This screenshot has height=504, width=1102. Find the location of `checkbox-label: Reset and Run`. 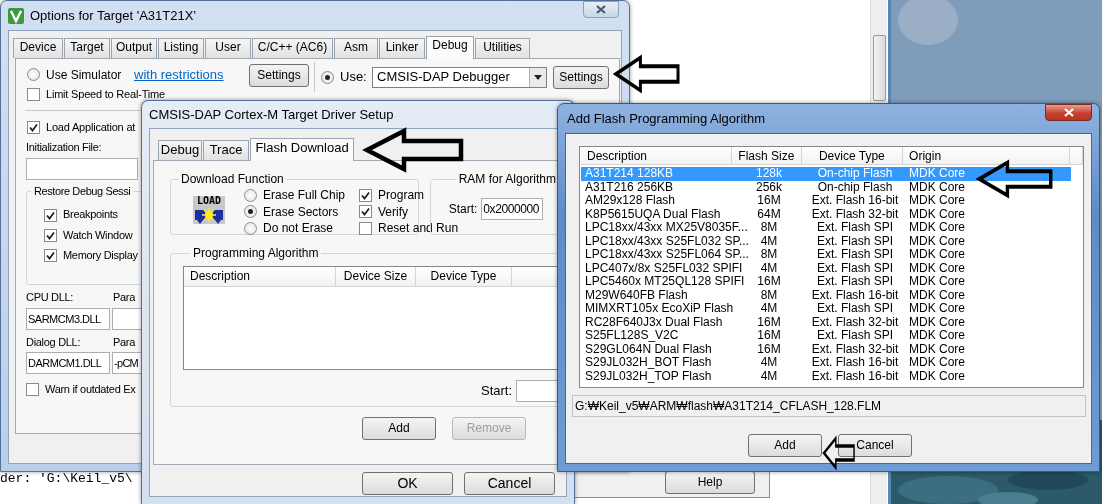

checkbox-label: Reset and Run is located at coordinates (418, 228).